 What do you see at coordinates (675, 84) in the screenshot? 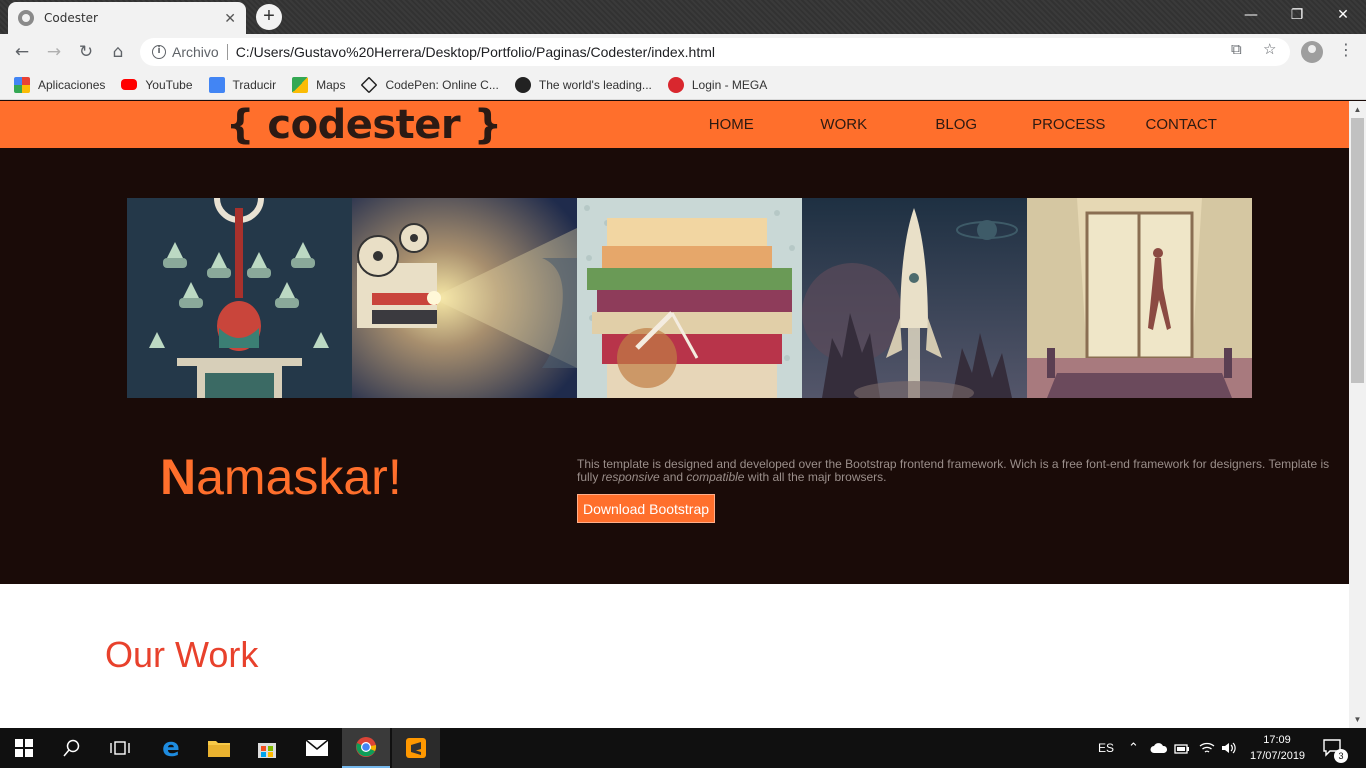
I see `mega-icon` at bounding box center [675, 84].